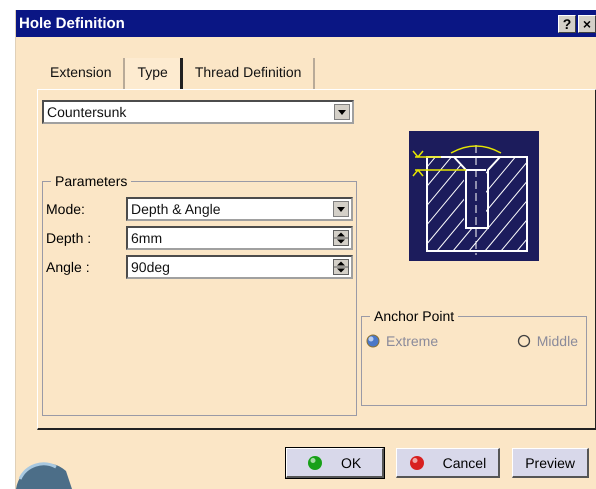 The width and height of the screenshot is (596, 489). What do you see at coordinates (154, 73) in the screenshot?
I see `tab: Type` at bounding box center [154, 73].